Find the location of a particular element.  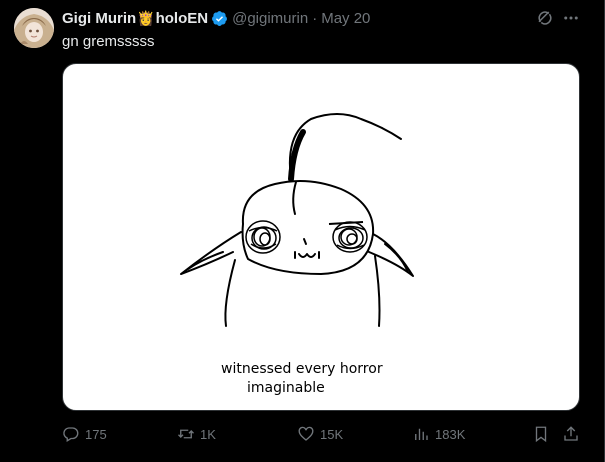

views-count: 183K is located at coordinates (450, 434).